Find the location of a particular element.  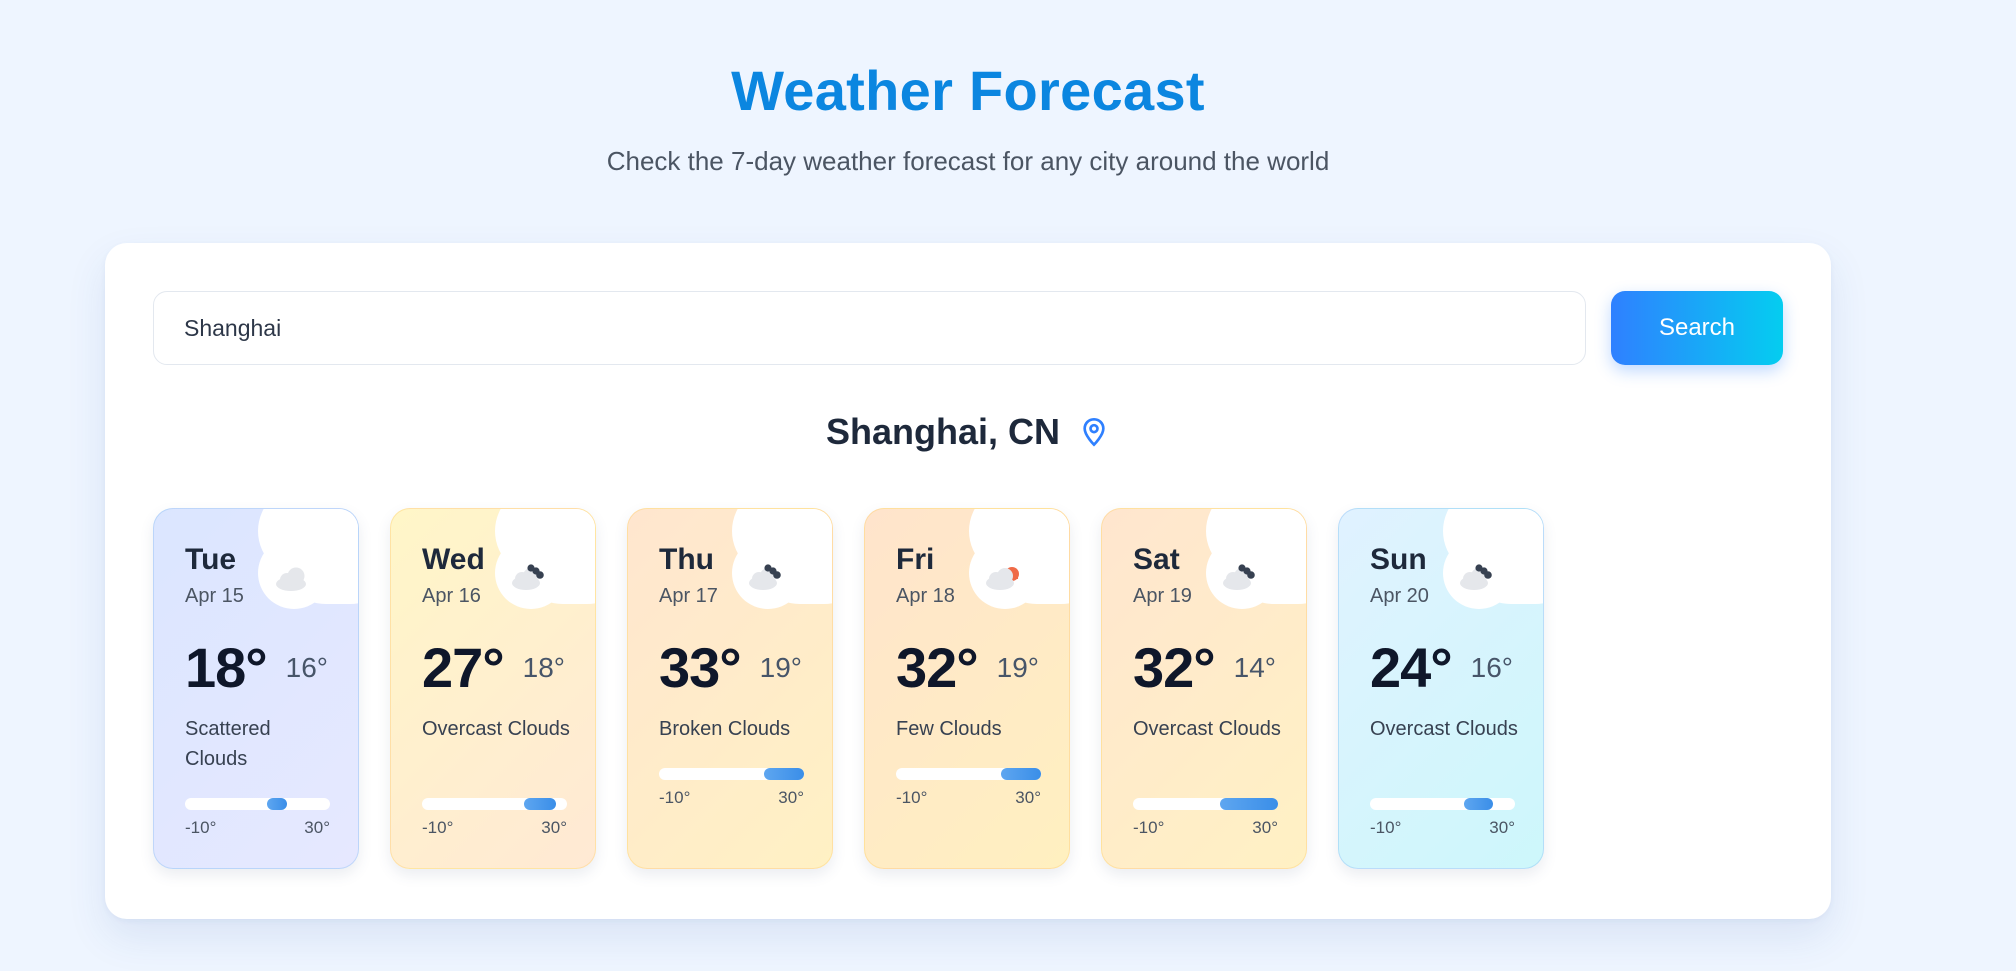

card-day: Thu is located at coordinates (686, 559).